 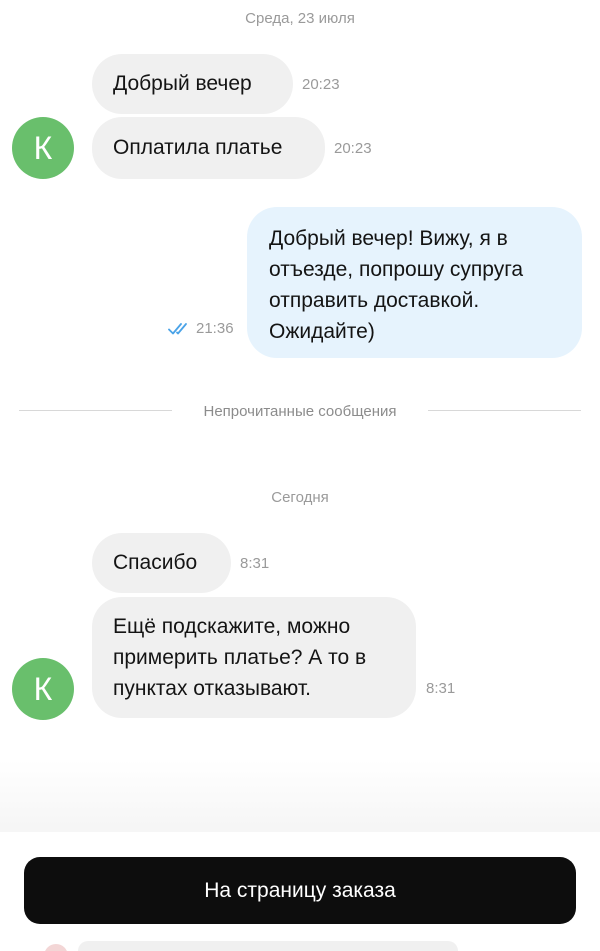 I want to click on message-status: 21:36, so click(x=201, y=328).